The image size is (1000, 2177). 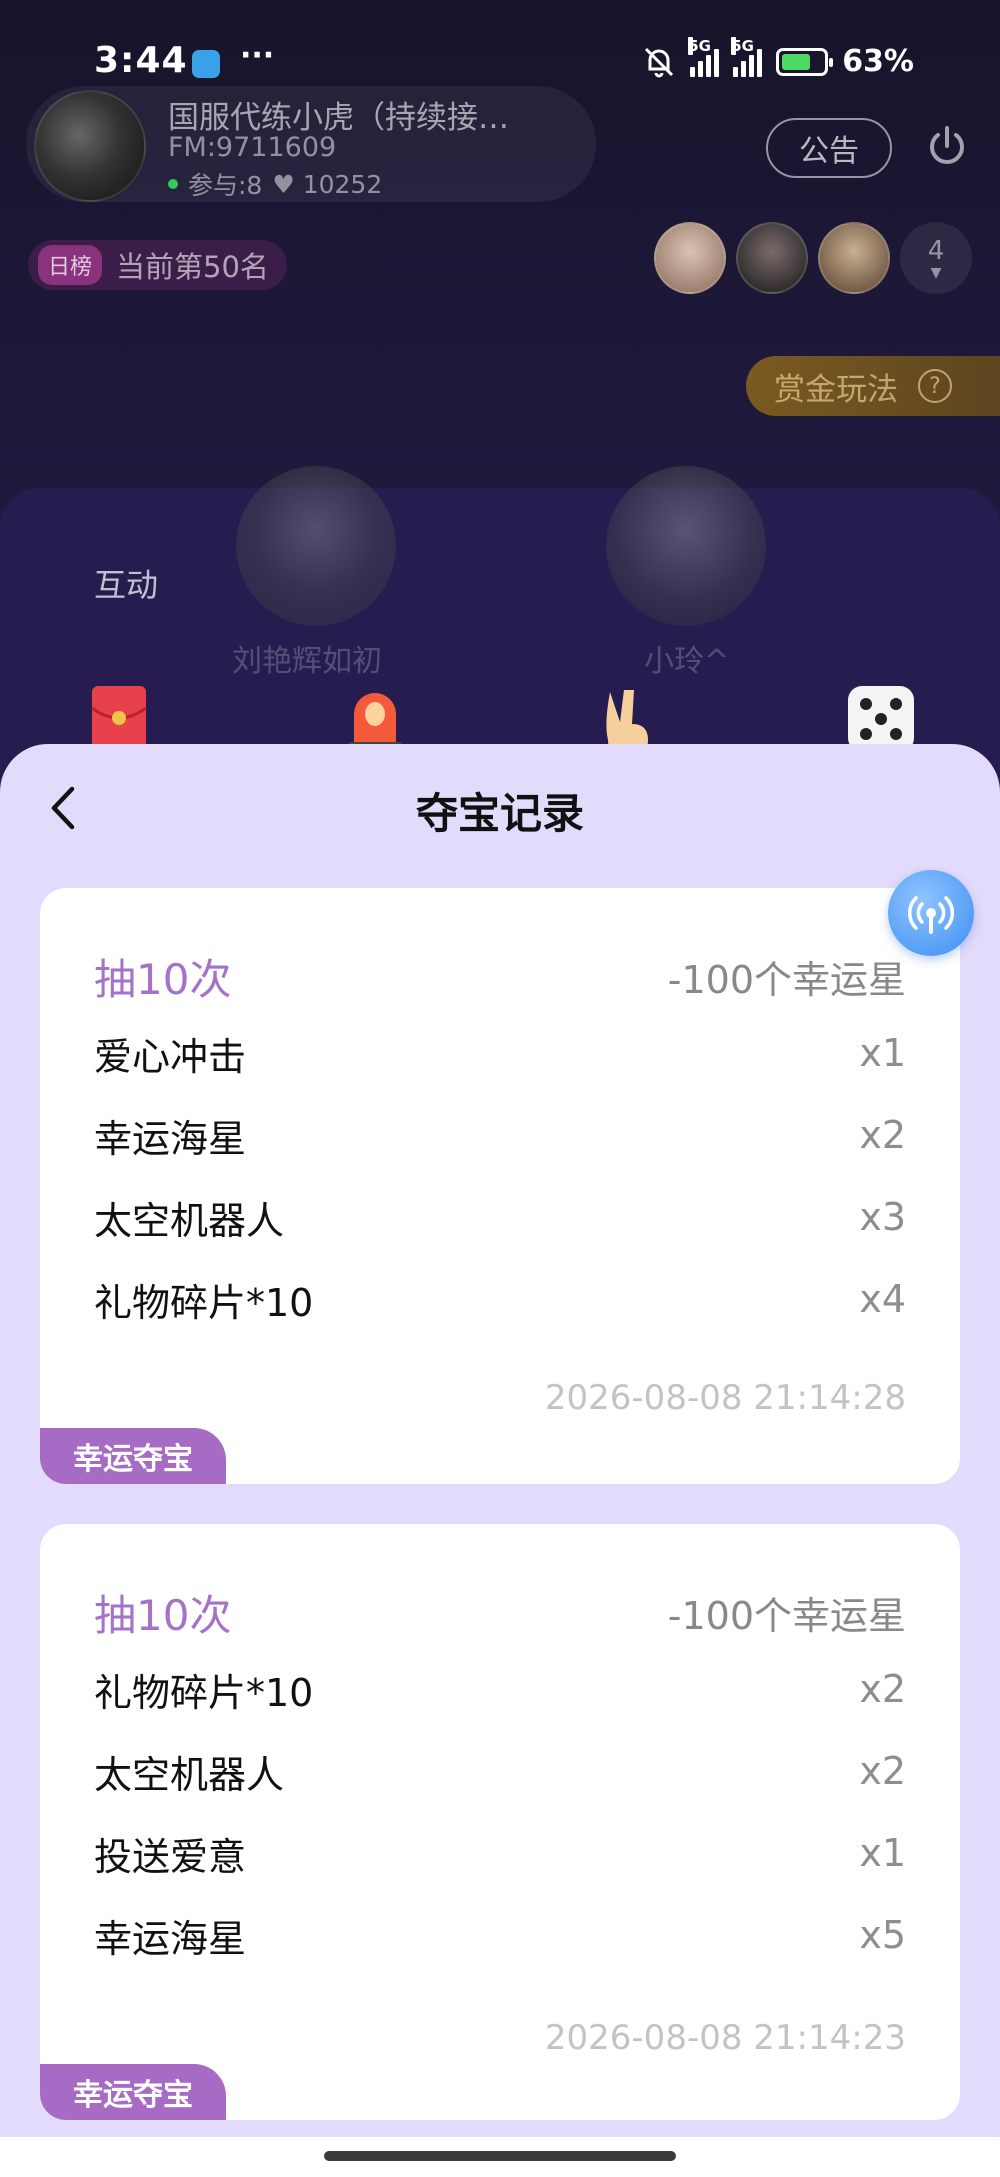 I want to click on seat-name: 小玲^, so click(x=687, y=661).